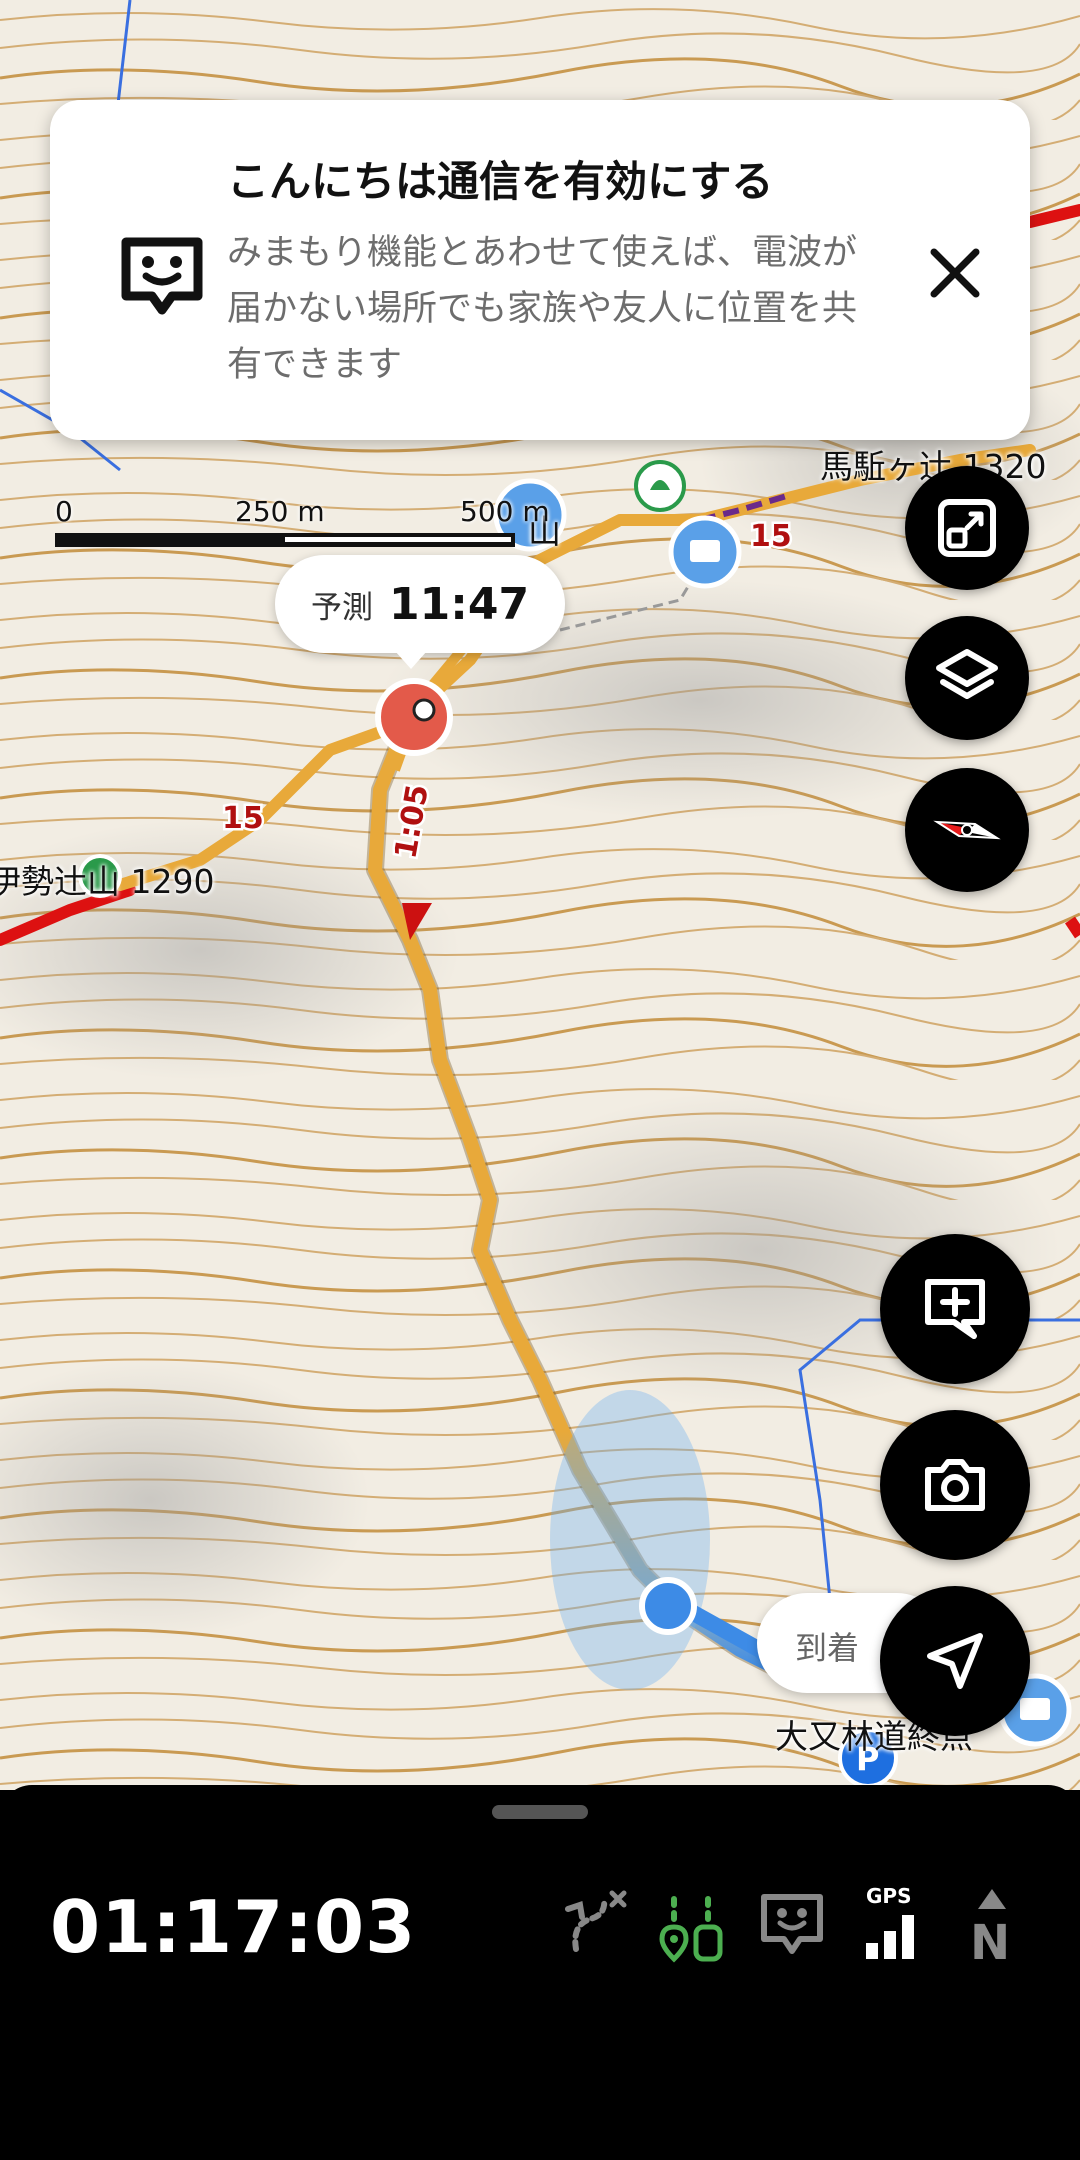  What do you see at coordinates (233, 1927) in the screenshot?
I see `elapsed-time: 01:17:03` at bounding box center [233, 1927].